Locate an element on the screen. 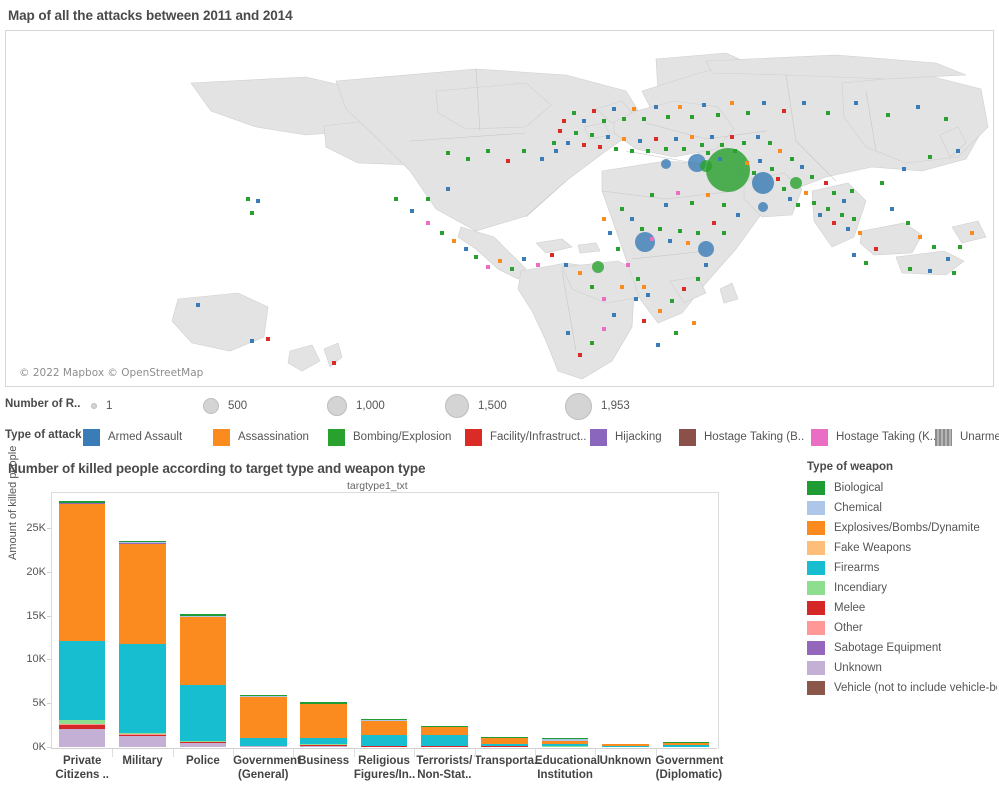  weapon-legend-label: Other is located at coordinates (848, 628).